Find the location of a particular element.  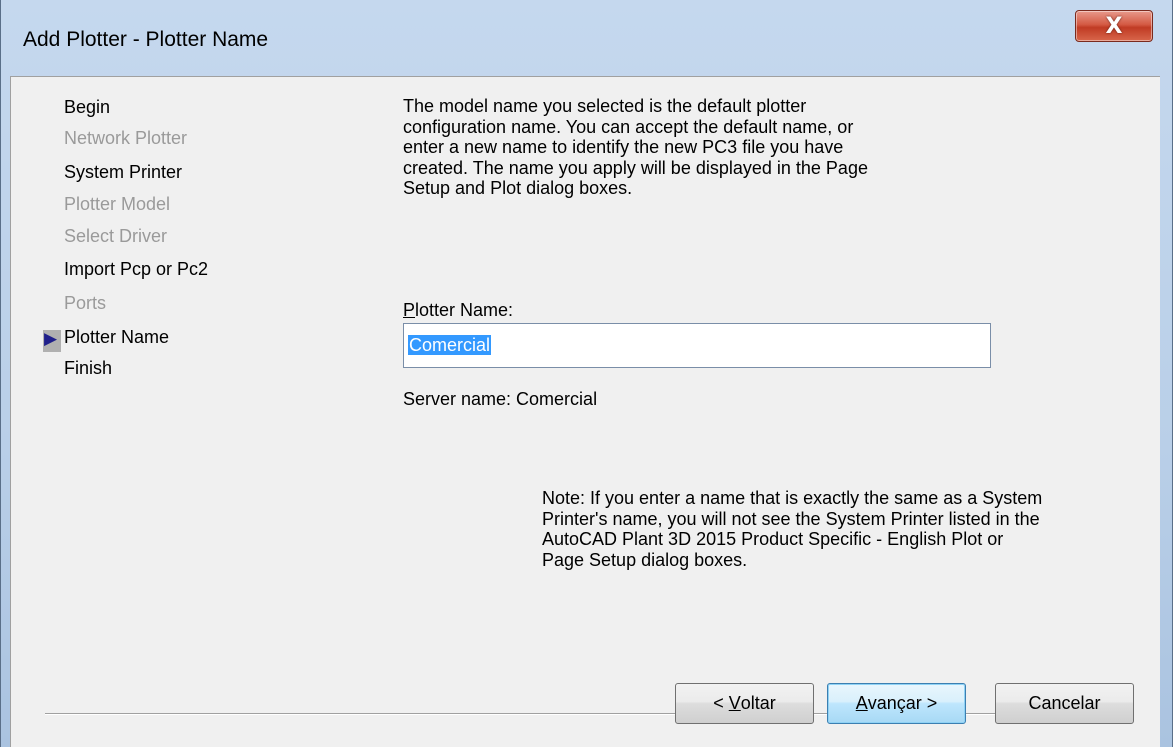

step-import-pcp-or-pc2: Import Pcp or Pc2 is located at coordinates (136, 269).